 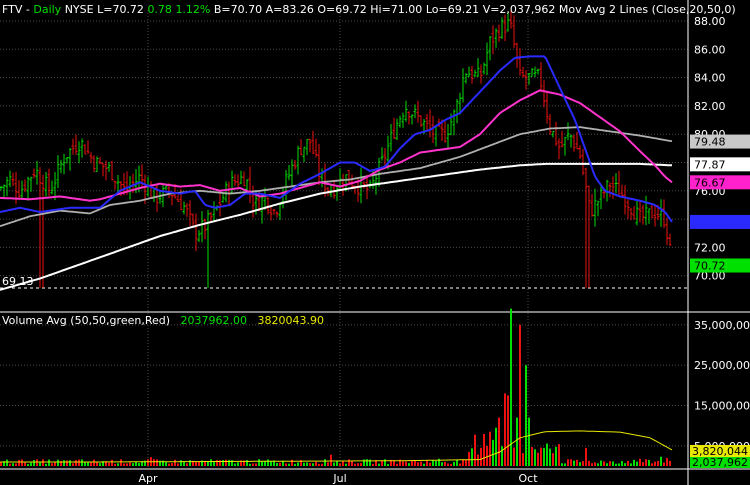 I want to click on high: Hi=71.00, so click(x=396, y=9).